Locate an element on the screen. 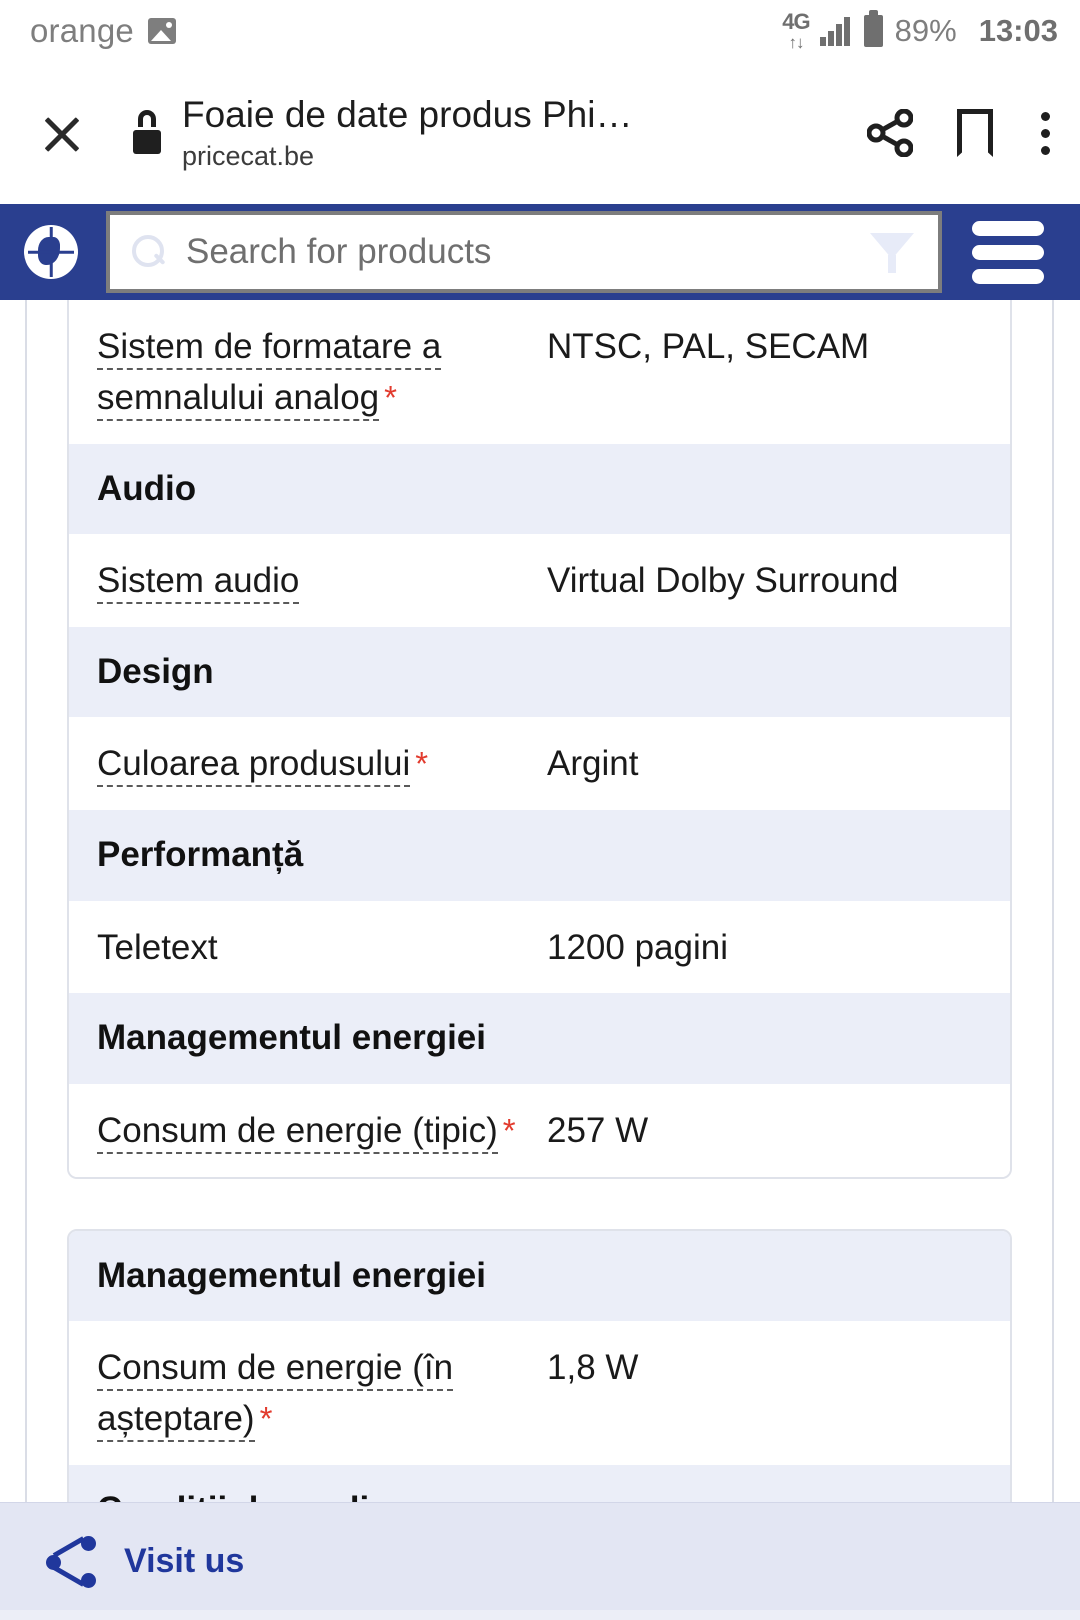 The height and width of the screenshot is (1620, 1080). android-status-bar: orange 4G ↑↓ 89% 13:03 is located at coordinates (540, 31).